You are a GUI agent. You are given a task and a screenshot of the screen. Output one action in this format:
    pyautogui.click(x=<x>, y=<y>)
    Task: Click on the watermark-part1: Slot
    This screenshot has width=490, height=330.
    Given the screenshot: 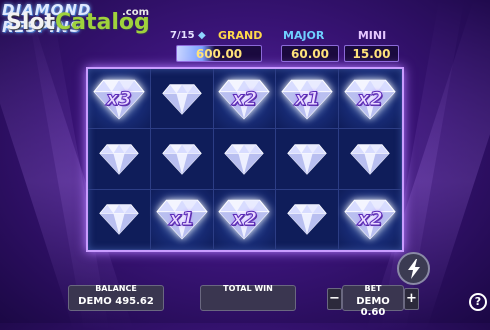 What is the action you would take?
    pyautogui.click(x=31, y=22)
    